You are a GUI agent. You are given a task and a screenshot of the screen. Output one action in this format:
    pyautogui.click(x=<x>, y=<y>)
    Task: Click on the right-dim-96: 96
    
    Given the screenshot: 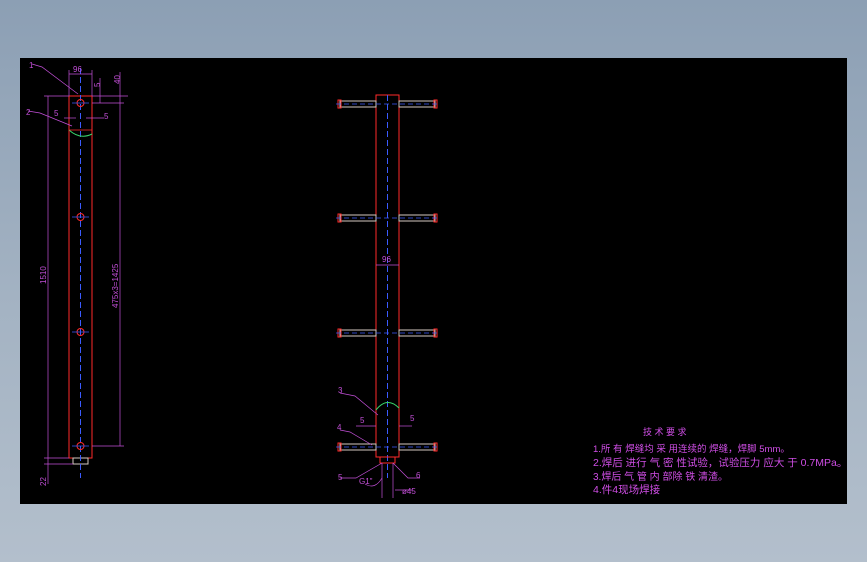 What is the action you would take?
    pyautogui.click(x=386, y=259)
    